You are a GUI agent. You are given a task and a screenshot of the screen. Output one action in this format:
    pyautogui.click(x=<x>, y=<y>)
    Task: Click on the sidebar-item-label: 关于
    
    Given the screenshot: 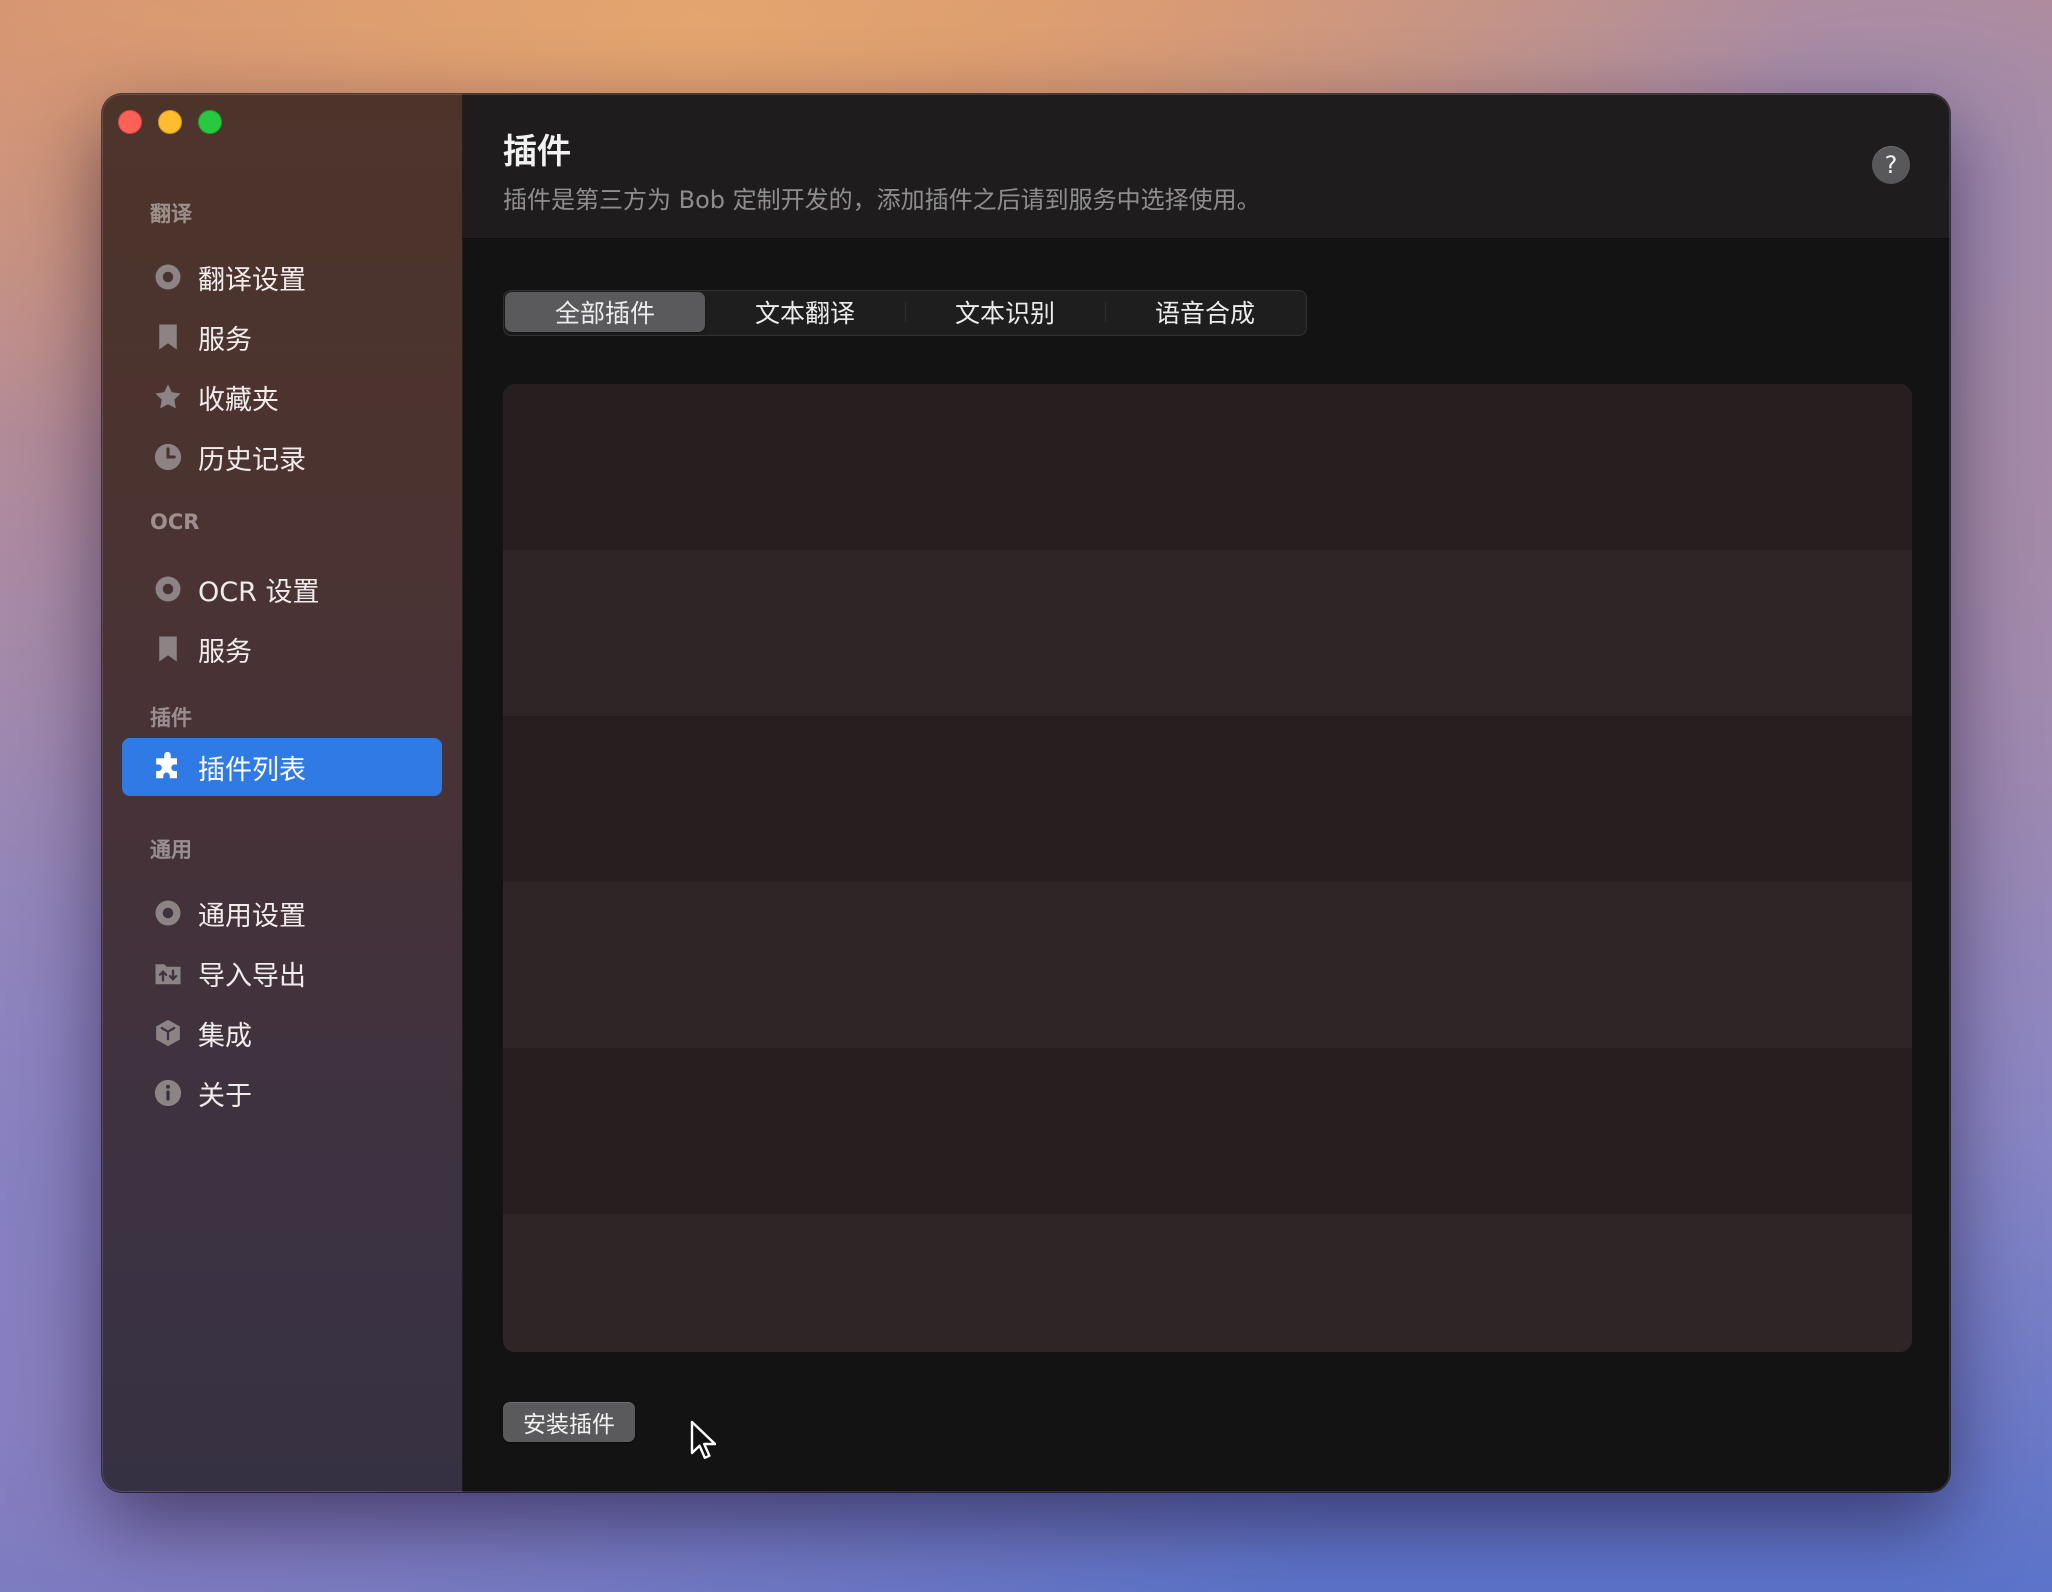 What is the action you would take?
    pyautogui.click(x=225, y=1096)
    